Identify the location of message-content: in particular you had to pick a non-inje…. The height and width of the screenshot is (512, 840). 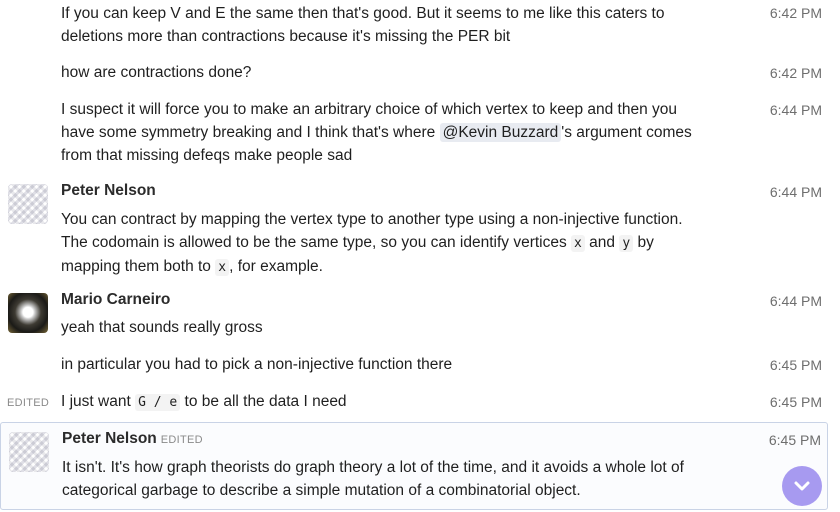
(381, 364).